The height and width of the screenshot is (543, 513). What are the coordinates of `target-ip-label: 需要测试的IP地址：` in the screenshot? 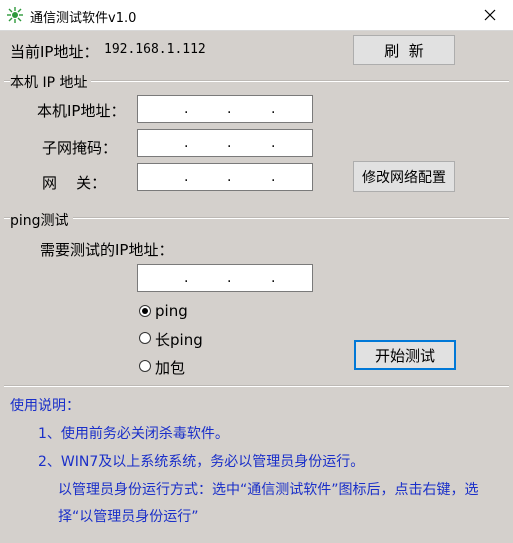 It's located at (107, 250).